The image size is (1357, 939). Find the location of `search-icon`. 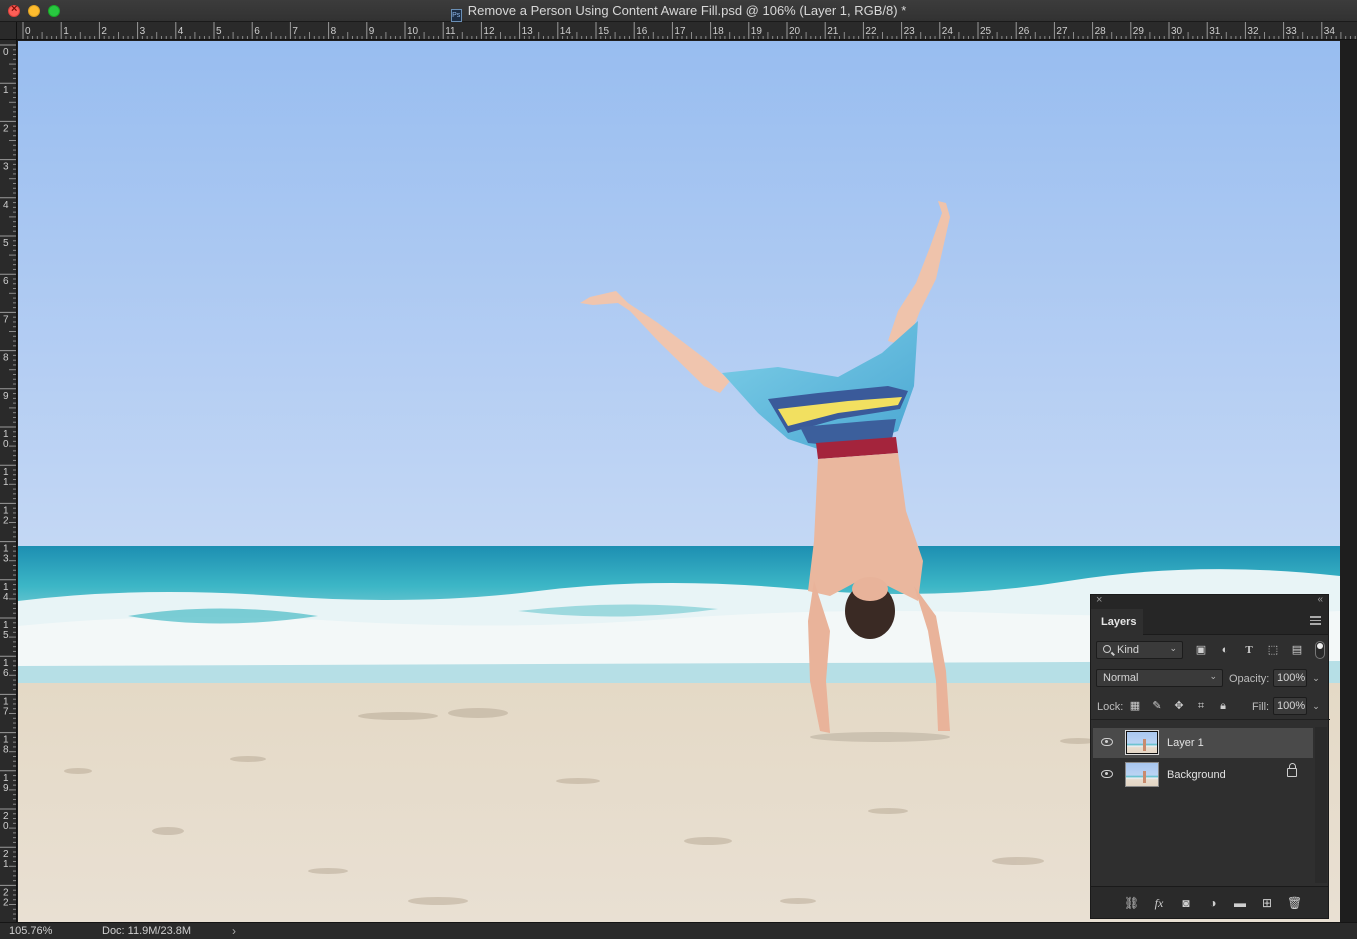

search-icon is located at coordinates (1107, 649).